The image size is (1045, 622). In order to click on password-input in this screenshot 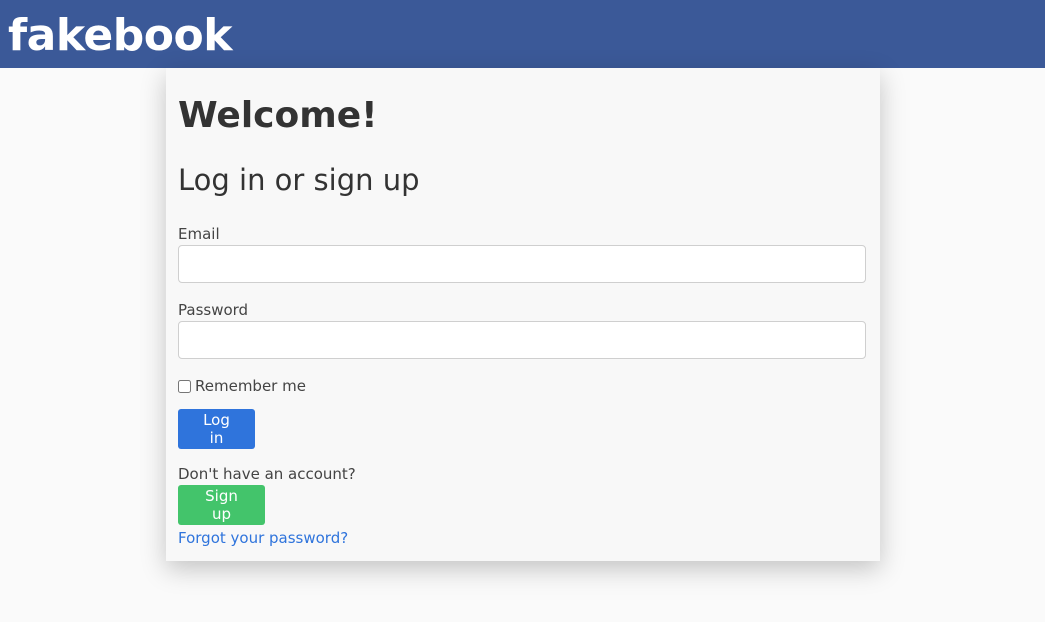, I will do `click(522, 340)`.